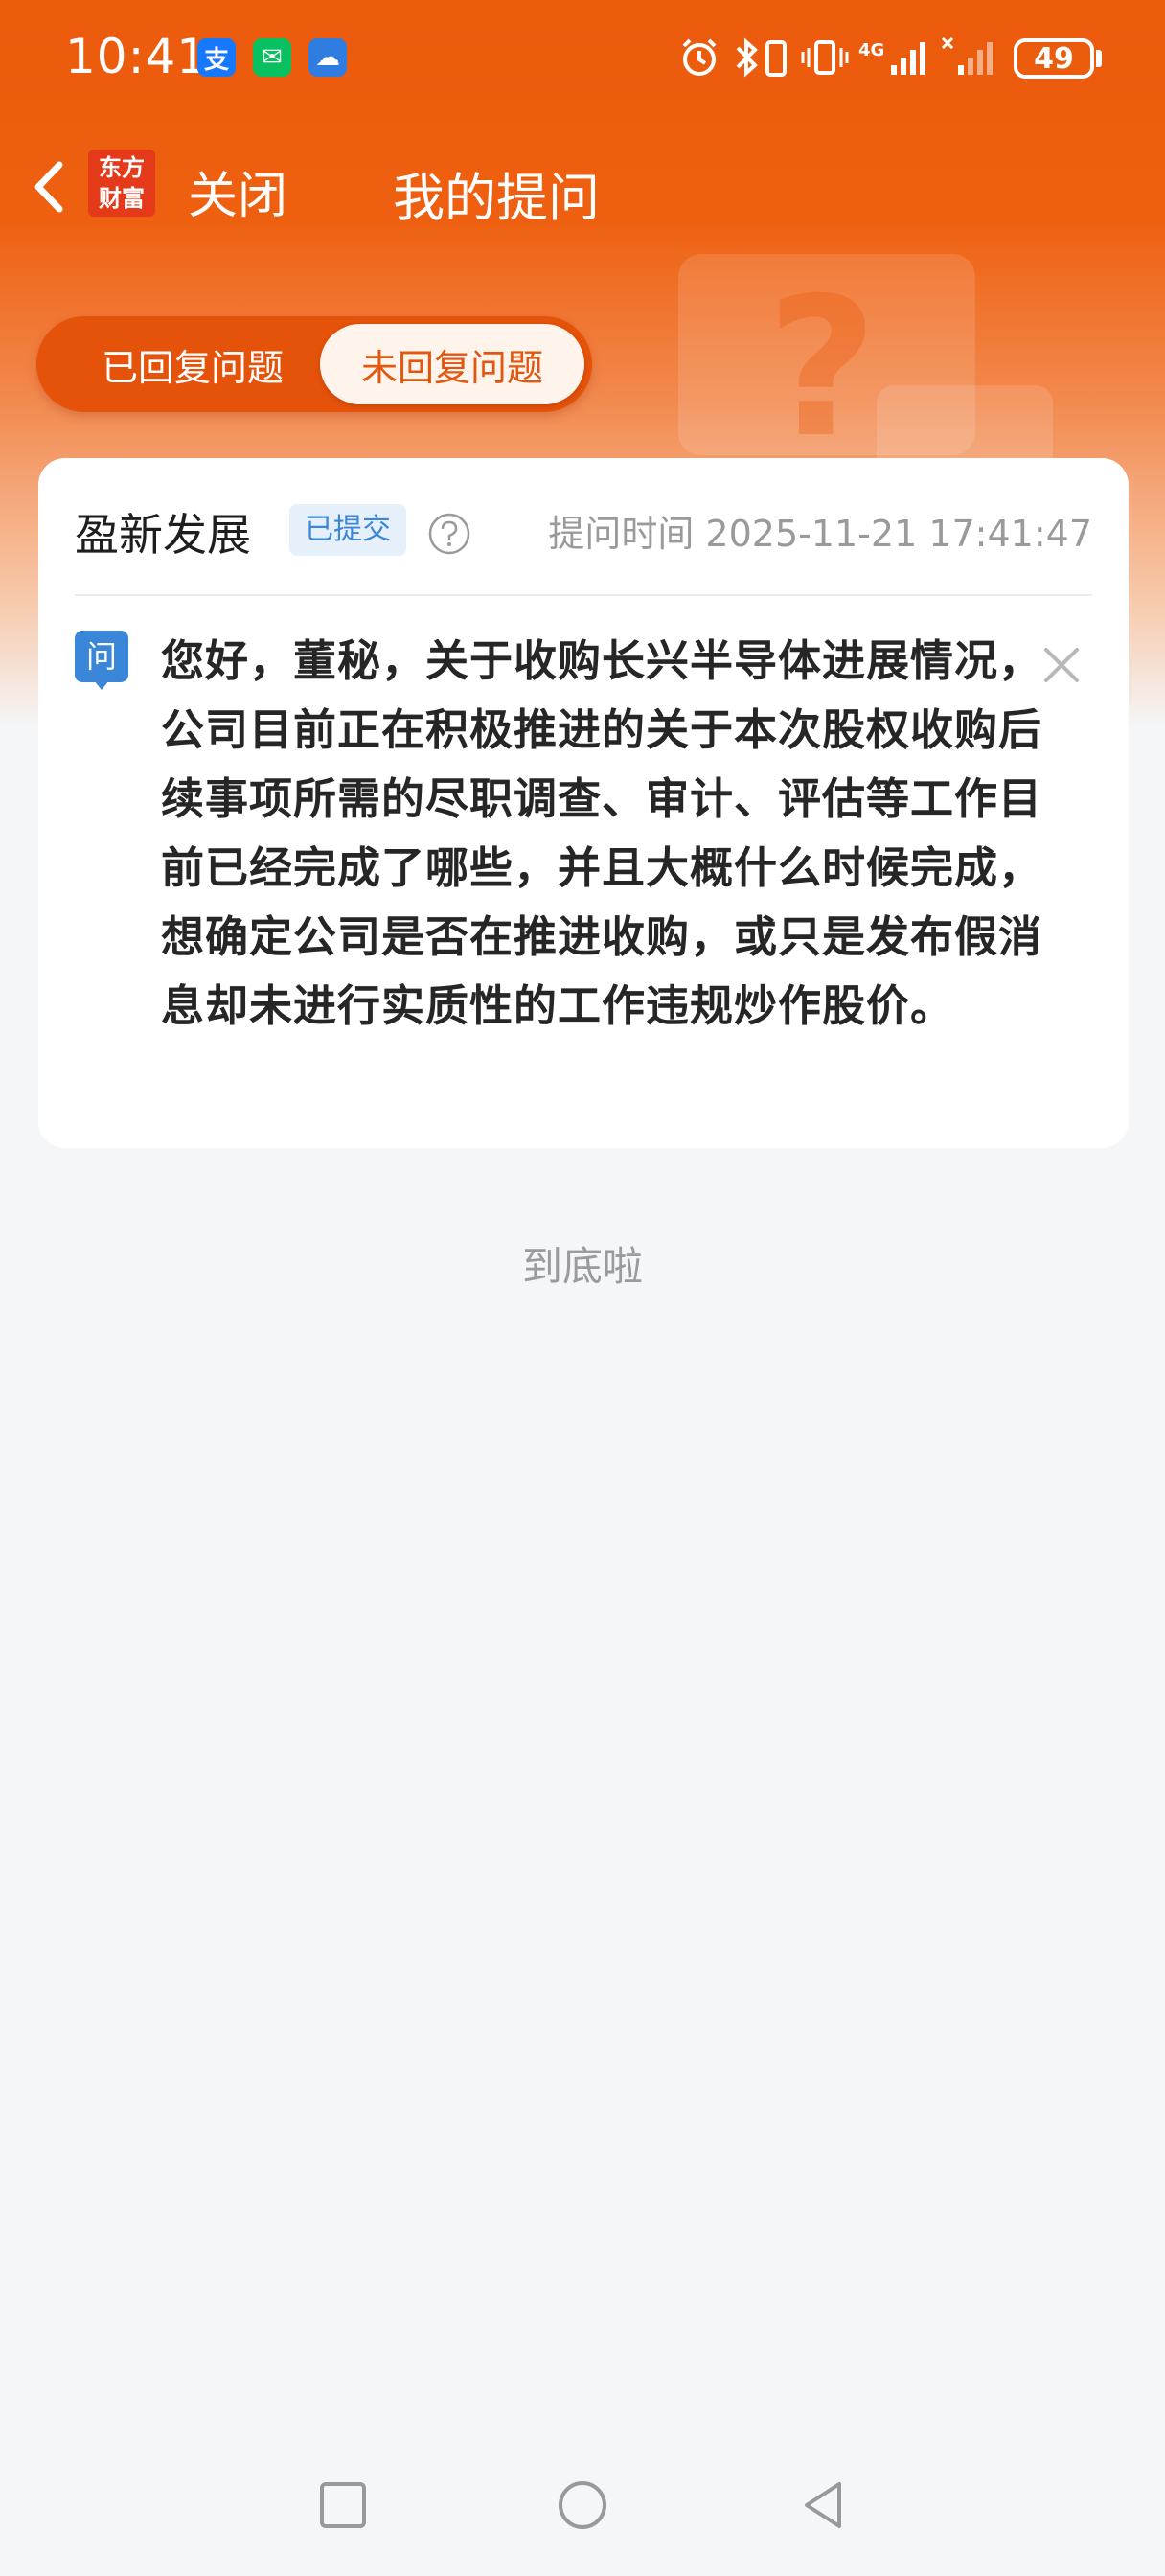 The width and height of the screenshot is (1165, 2576). What do you see at coordinates (823, 368) in the screenshot?
I see `question-mark-icon: ?` at bounding box center [823, 368].